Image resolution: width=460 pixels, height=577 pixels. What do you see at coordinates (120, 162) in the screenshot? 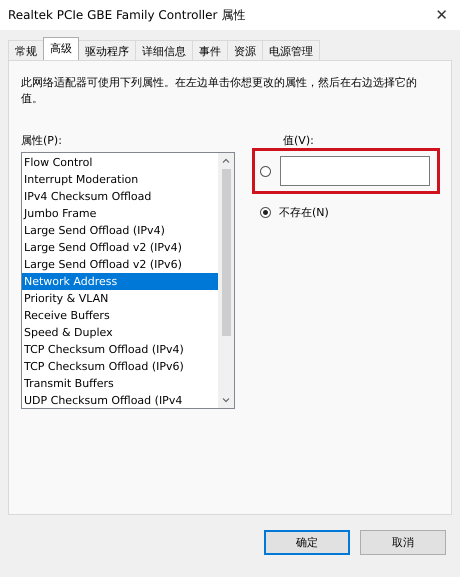
I see `list-item: Flow Control` at bounding box center [120, 162].